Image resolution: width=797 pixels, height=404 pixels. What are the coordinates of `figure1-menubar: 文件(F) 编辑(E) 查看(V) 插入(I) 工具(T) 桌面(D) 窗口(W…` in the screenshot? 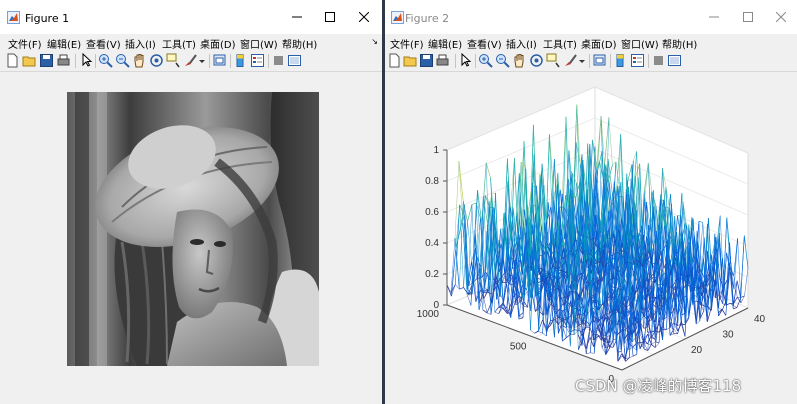 It's located at (191, 42).